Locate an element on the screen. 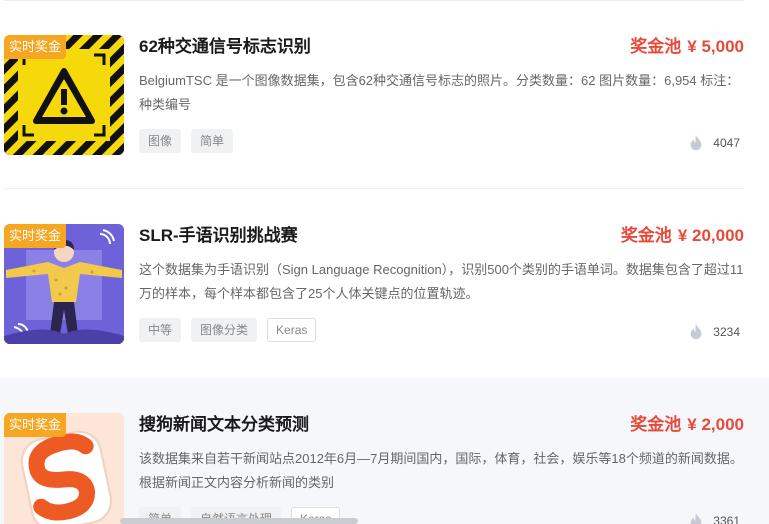 This screenshot has height=524, width=769. competition-title: 搜狗新闻文本分类预测 is located at coordinates (224, 422).